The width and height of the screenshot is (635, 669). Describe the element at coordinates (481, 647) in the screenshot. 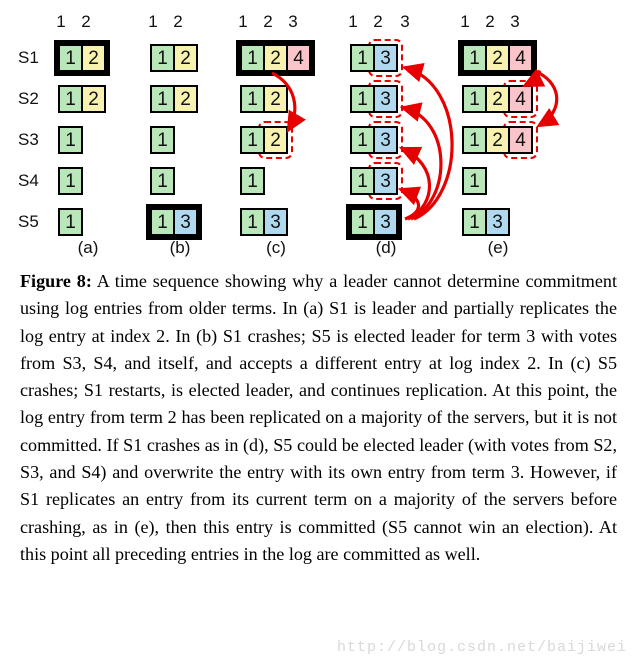

I see `watermark-url: http://blog.csdn.net/baijiwei` at that location.